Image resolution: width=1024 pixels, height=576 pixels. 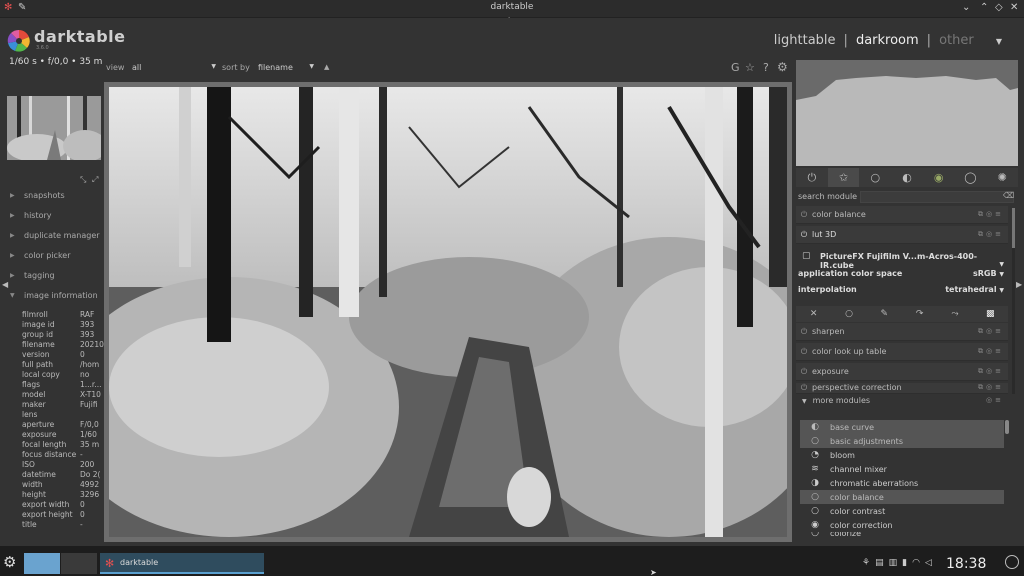 I want to click on drive-icon: ▥, so click(x=896, y=563).